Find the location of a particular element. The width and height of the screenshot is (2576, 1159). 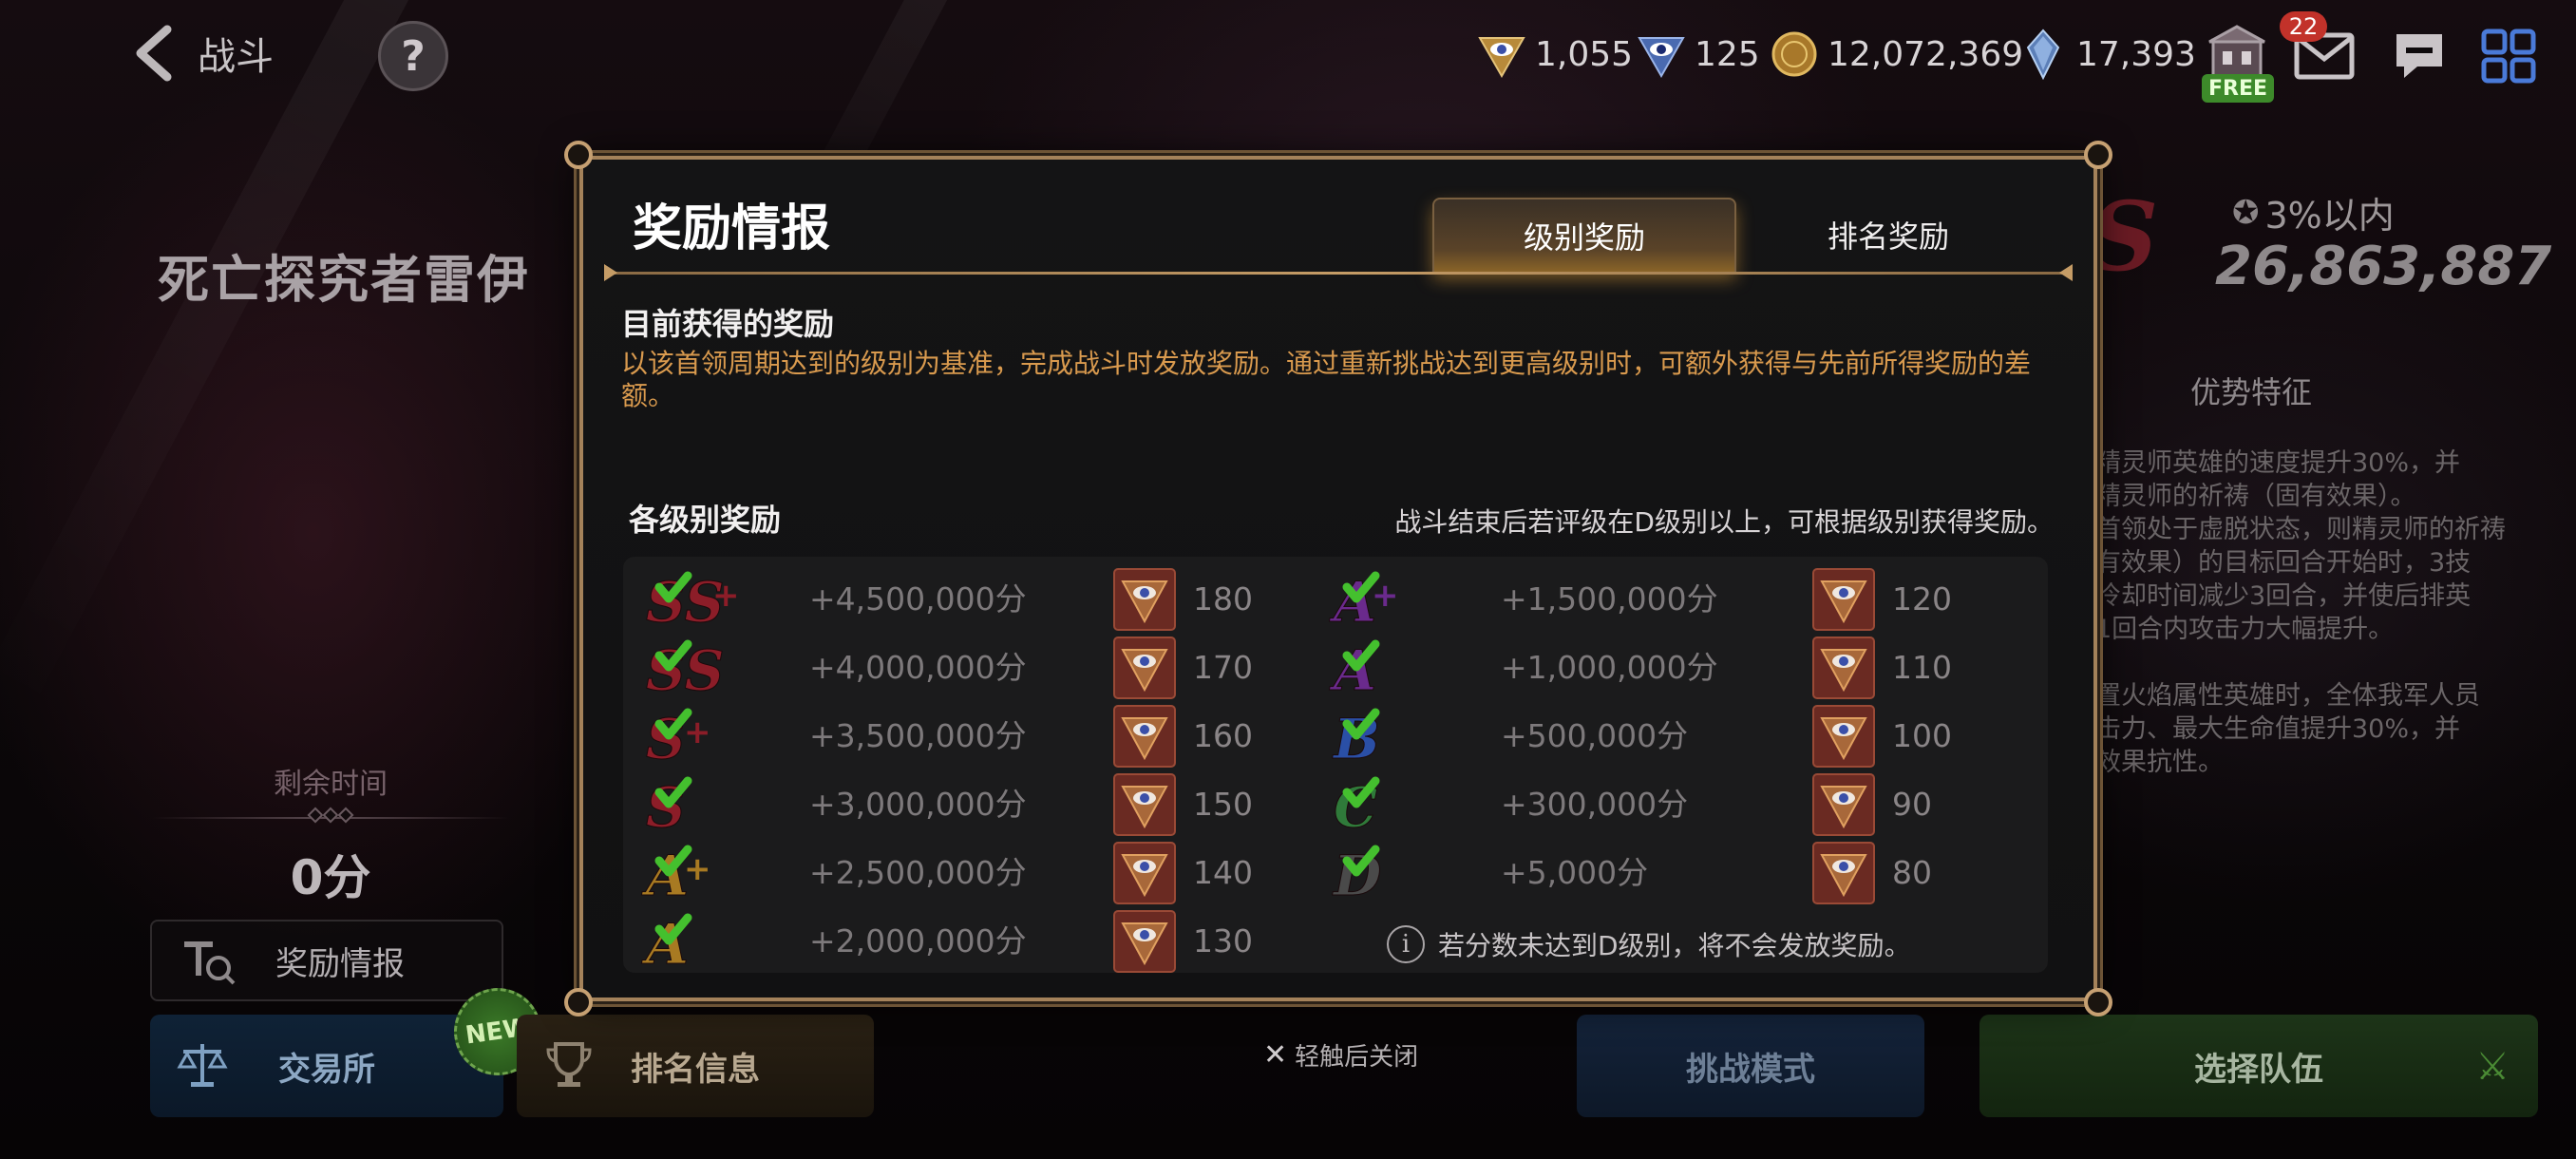

ranking-info-button: 排名信息 is located at coordinates (695, 1066).